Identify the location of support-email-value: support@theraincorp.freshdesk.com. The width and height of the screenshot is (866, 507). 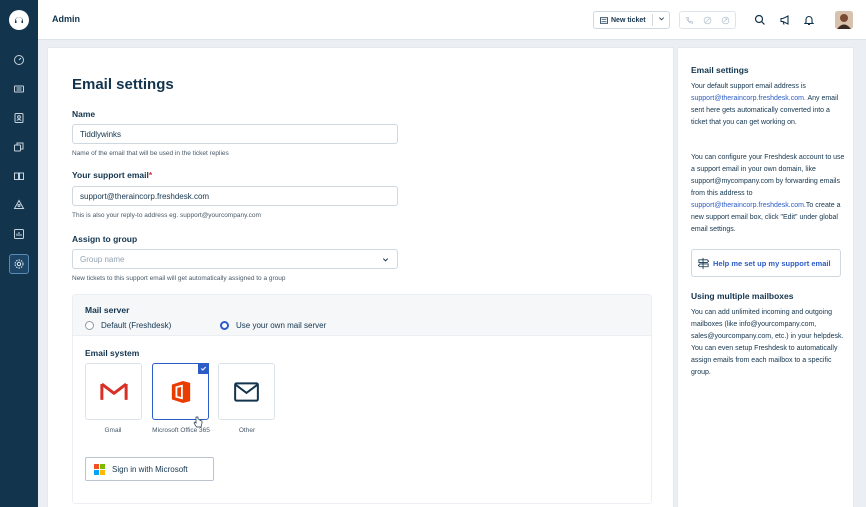
(145, 196).